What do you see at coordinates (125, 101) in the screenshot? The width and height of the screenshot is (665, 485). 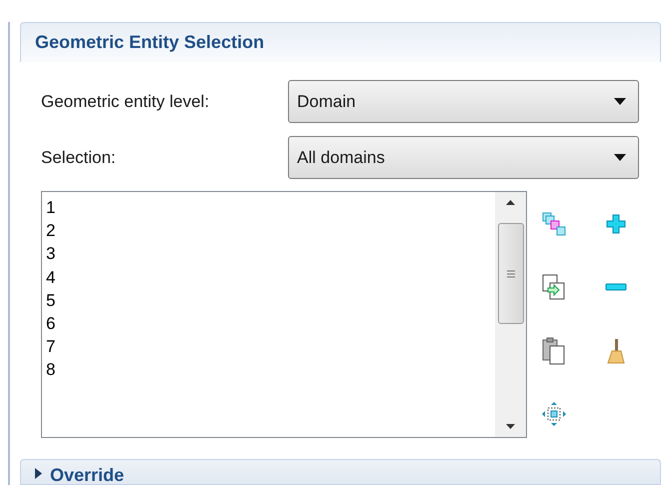 I see `field-label: Geometric entity level:` at bounding box center [125, 101].